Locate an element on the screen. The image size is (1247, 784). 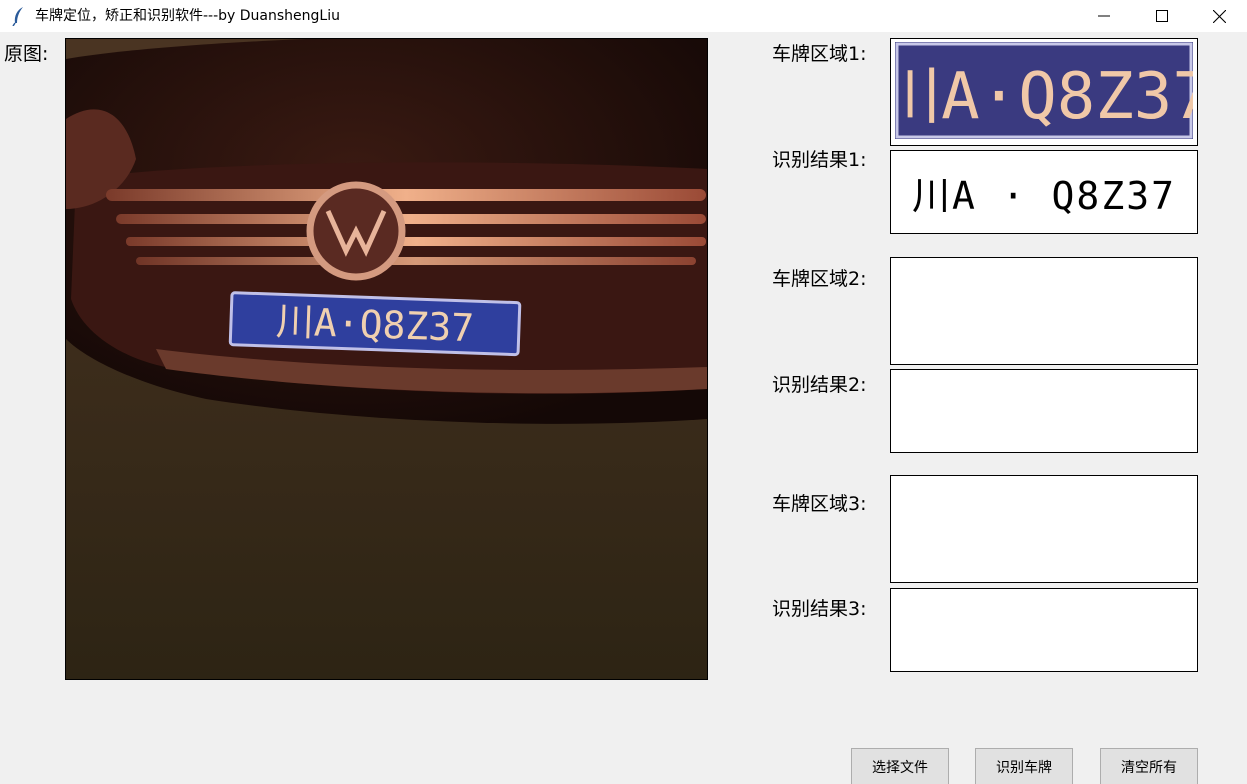
select-file-button: 选择文件 is located at coordinates (900, 766).